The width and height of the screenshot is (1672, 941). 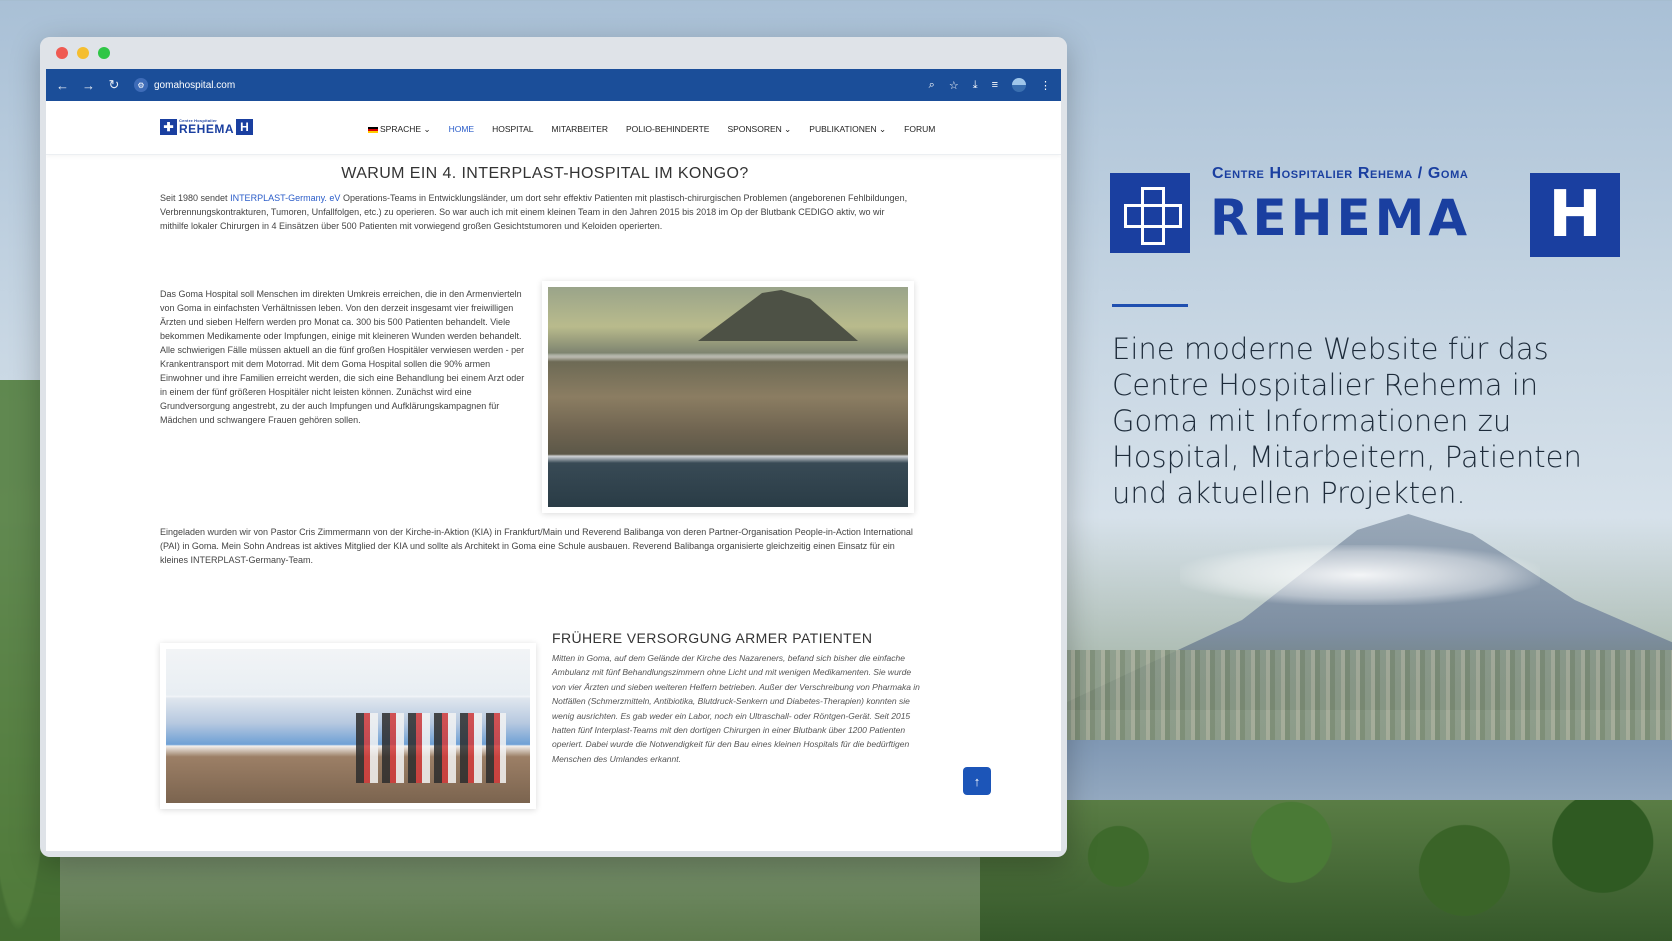 What do you see at coordinates (83, 53) in the screenshot?
I see `minimize-window-button` at bounding box center [83, 53].